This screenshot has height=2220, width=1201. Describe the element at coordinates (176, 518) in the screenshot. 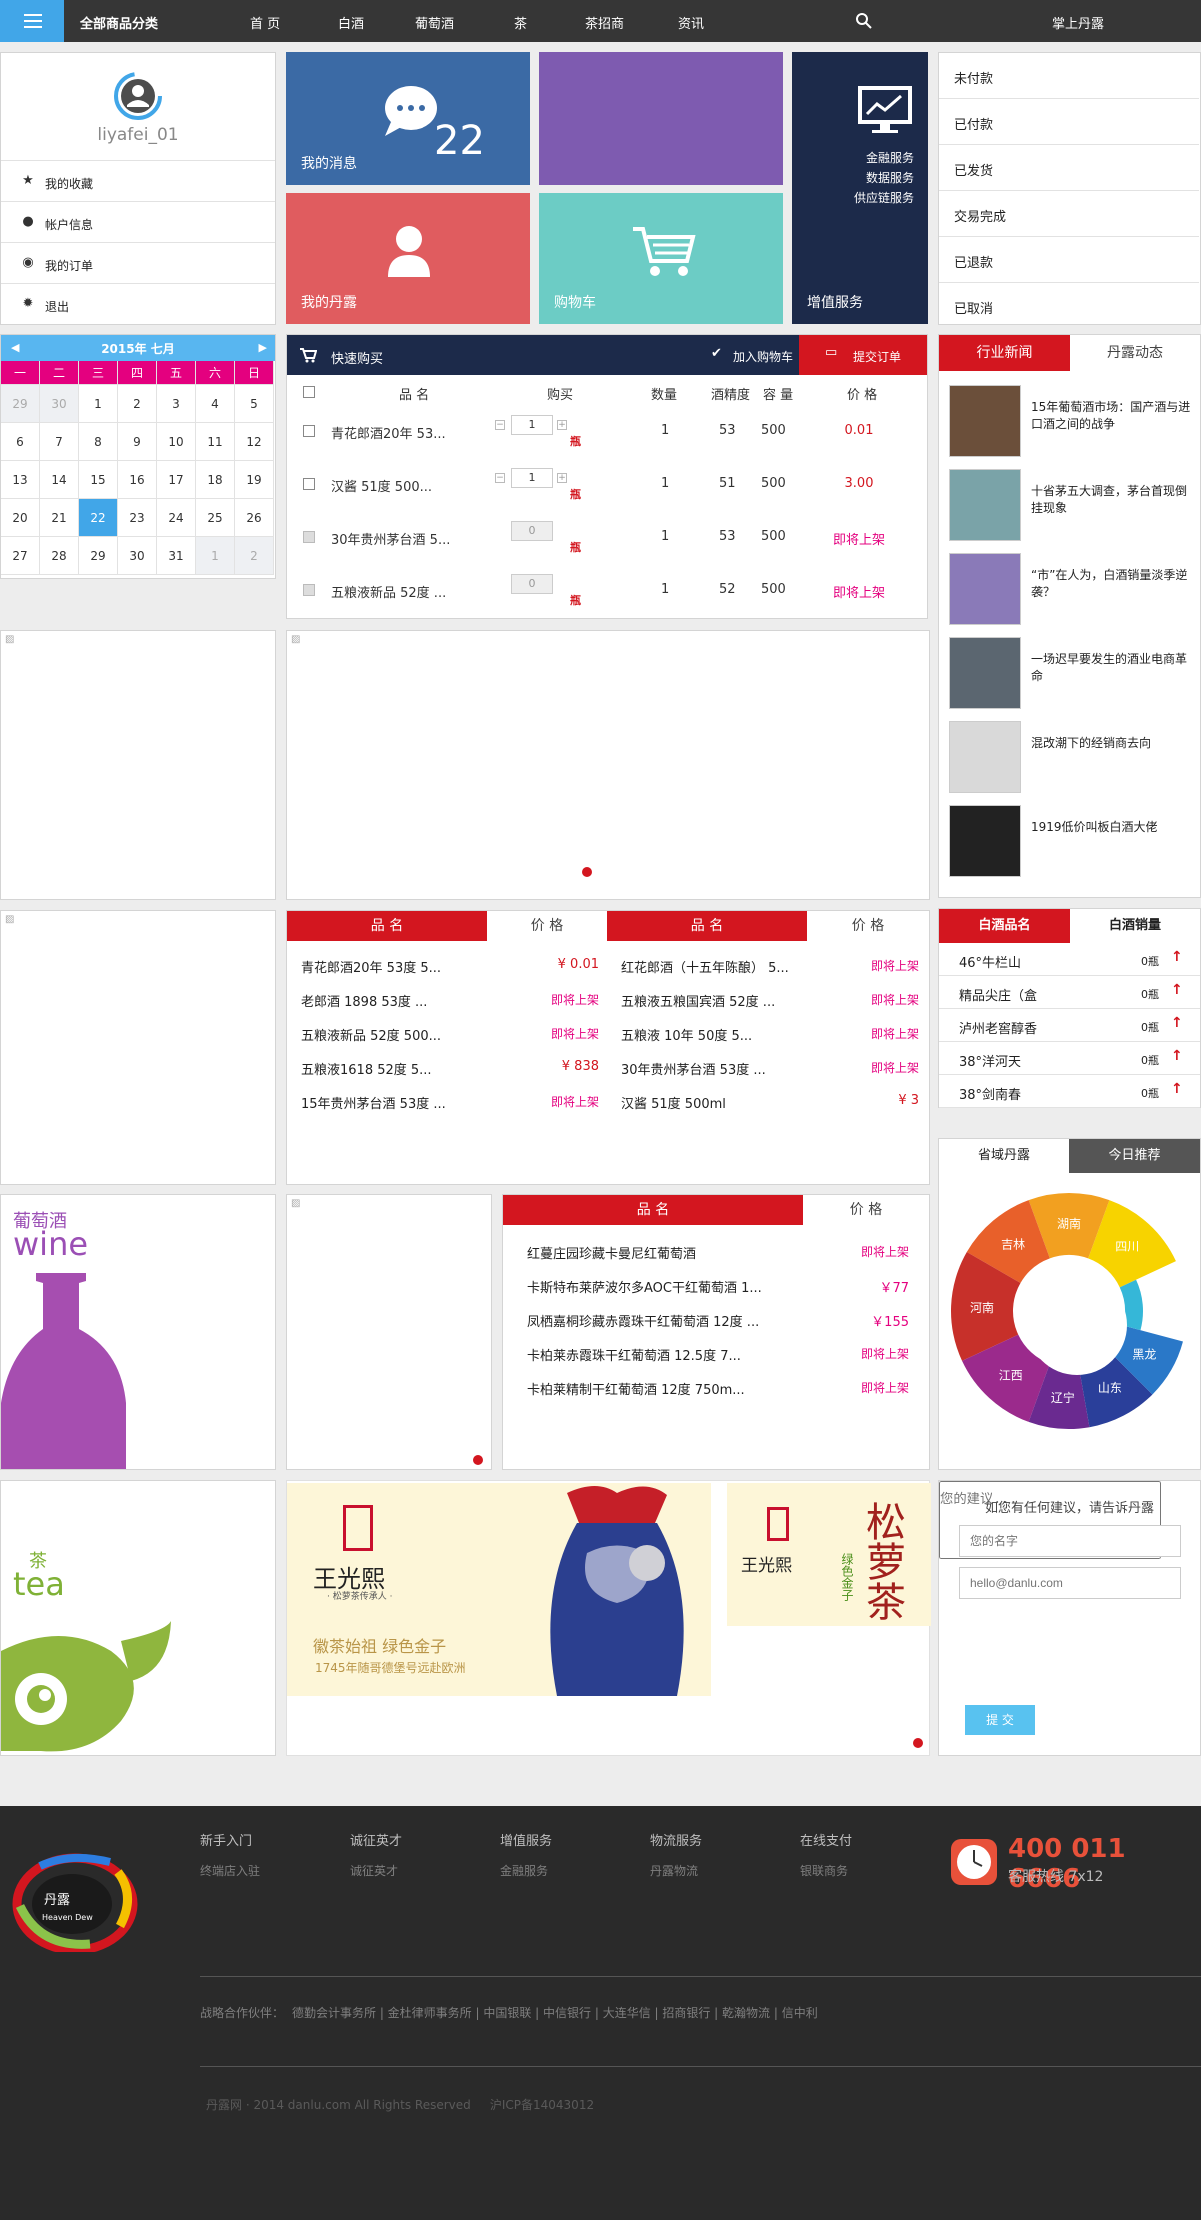

I see `calendar-day: 24` at that location.